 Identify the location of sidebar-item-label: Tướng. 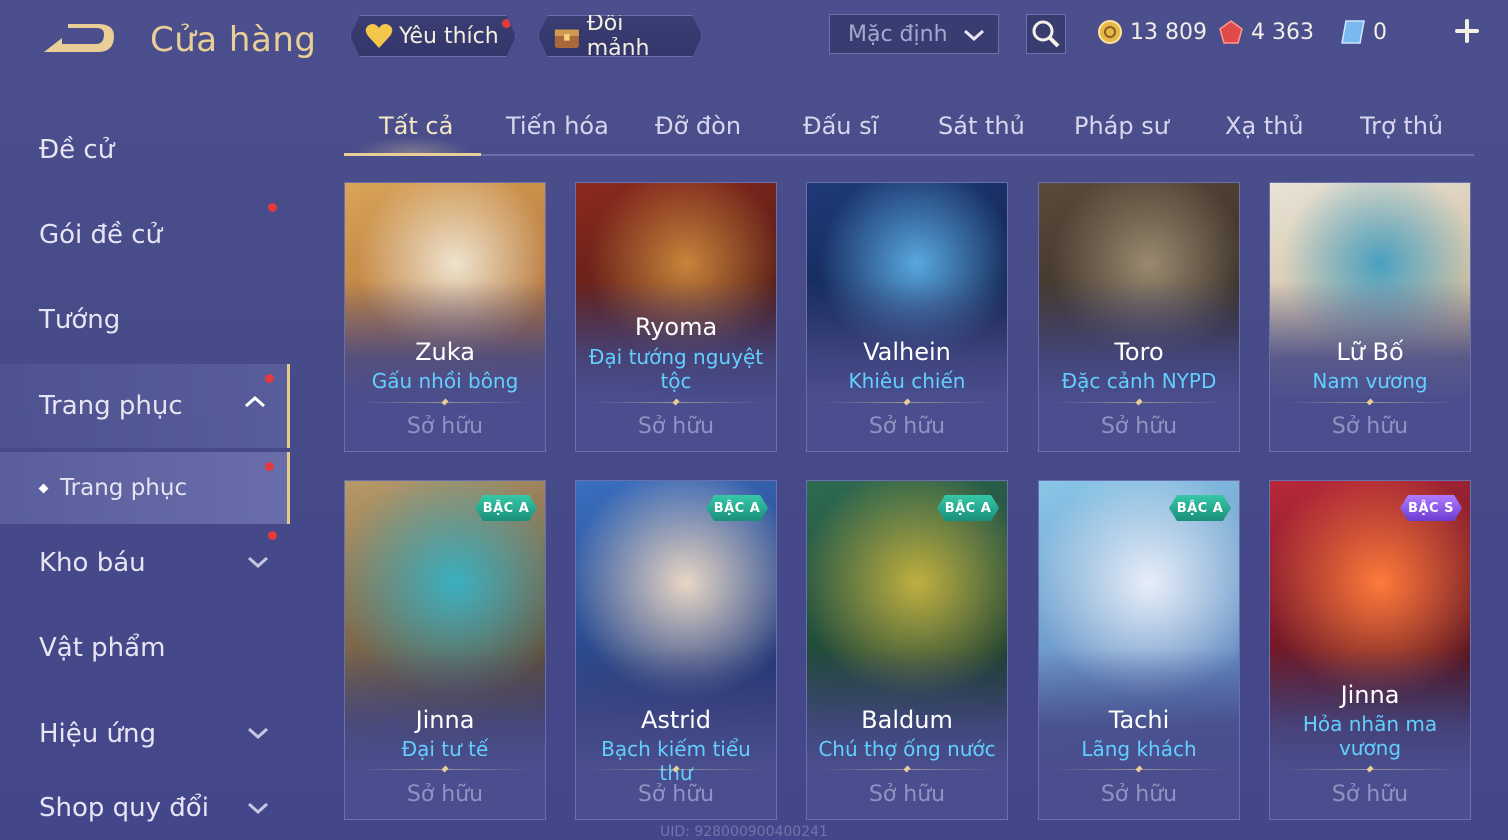
(80, 320).